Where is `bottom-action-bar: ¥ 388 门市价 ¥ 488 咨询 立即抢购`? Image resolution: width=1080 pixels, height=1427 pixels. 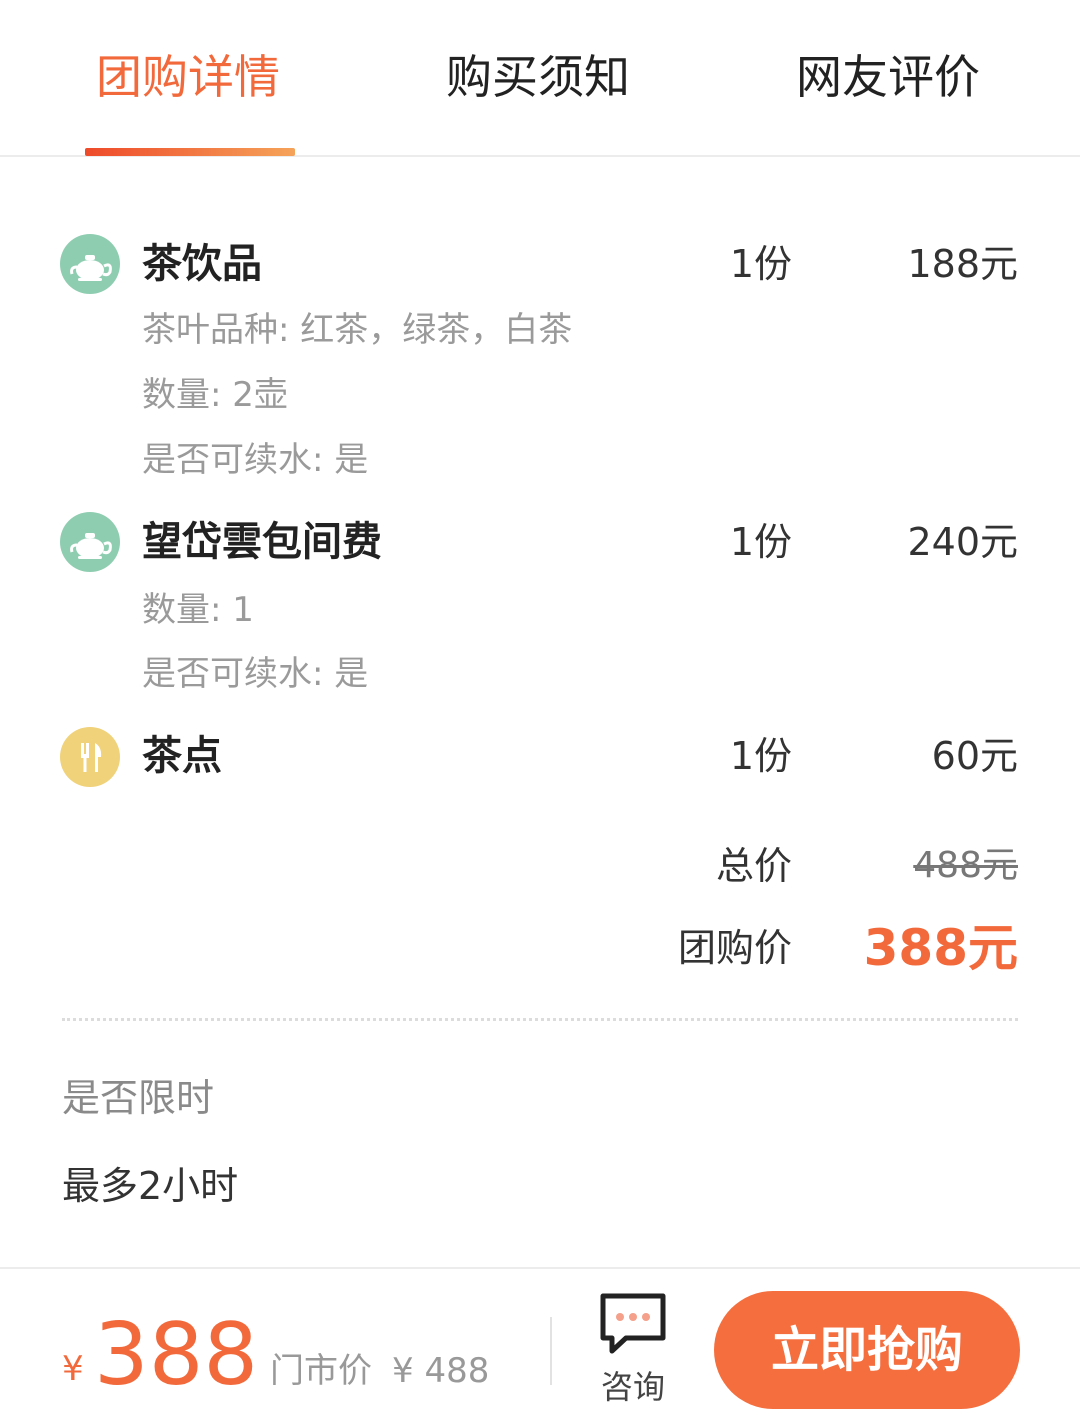 bottom-action-bar: ¥ 388 门市价 ¥ 488 咨询 立即抢购 is located at coordinates (540, 1347).